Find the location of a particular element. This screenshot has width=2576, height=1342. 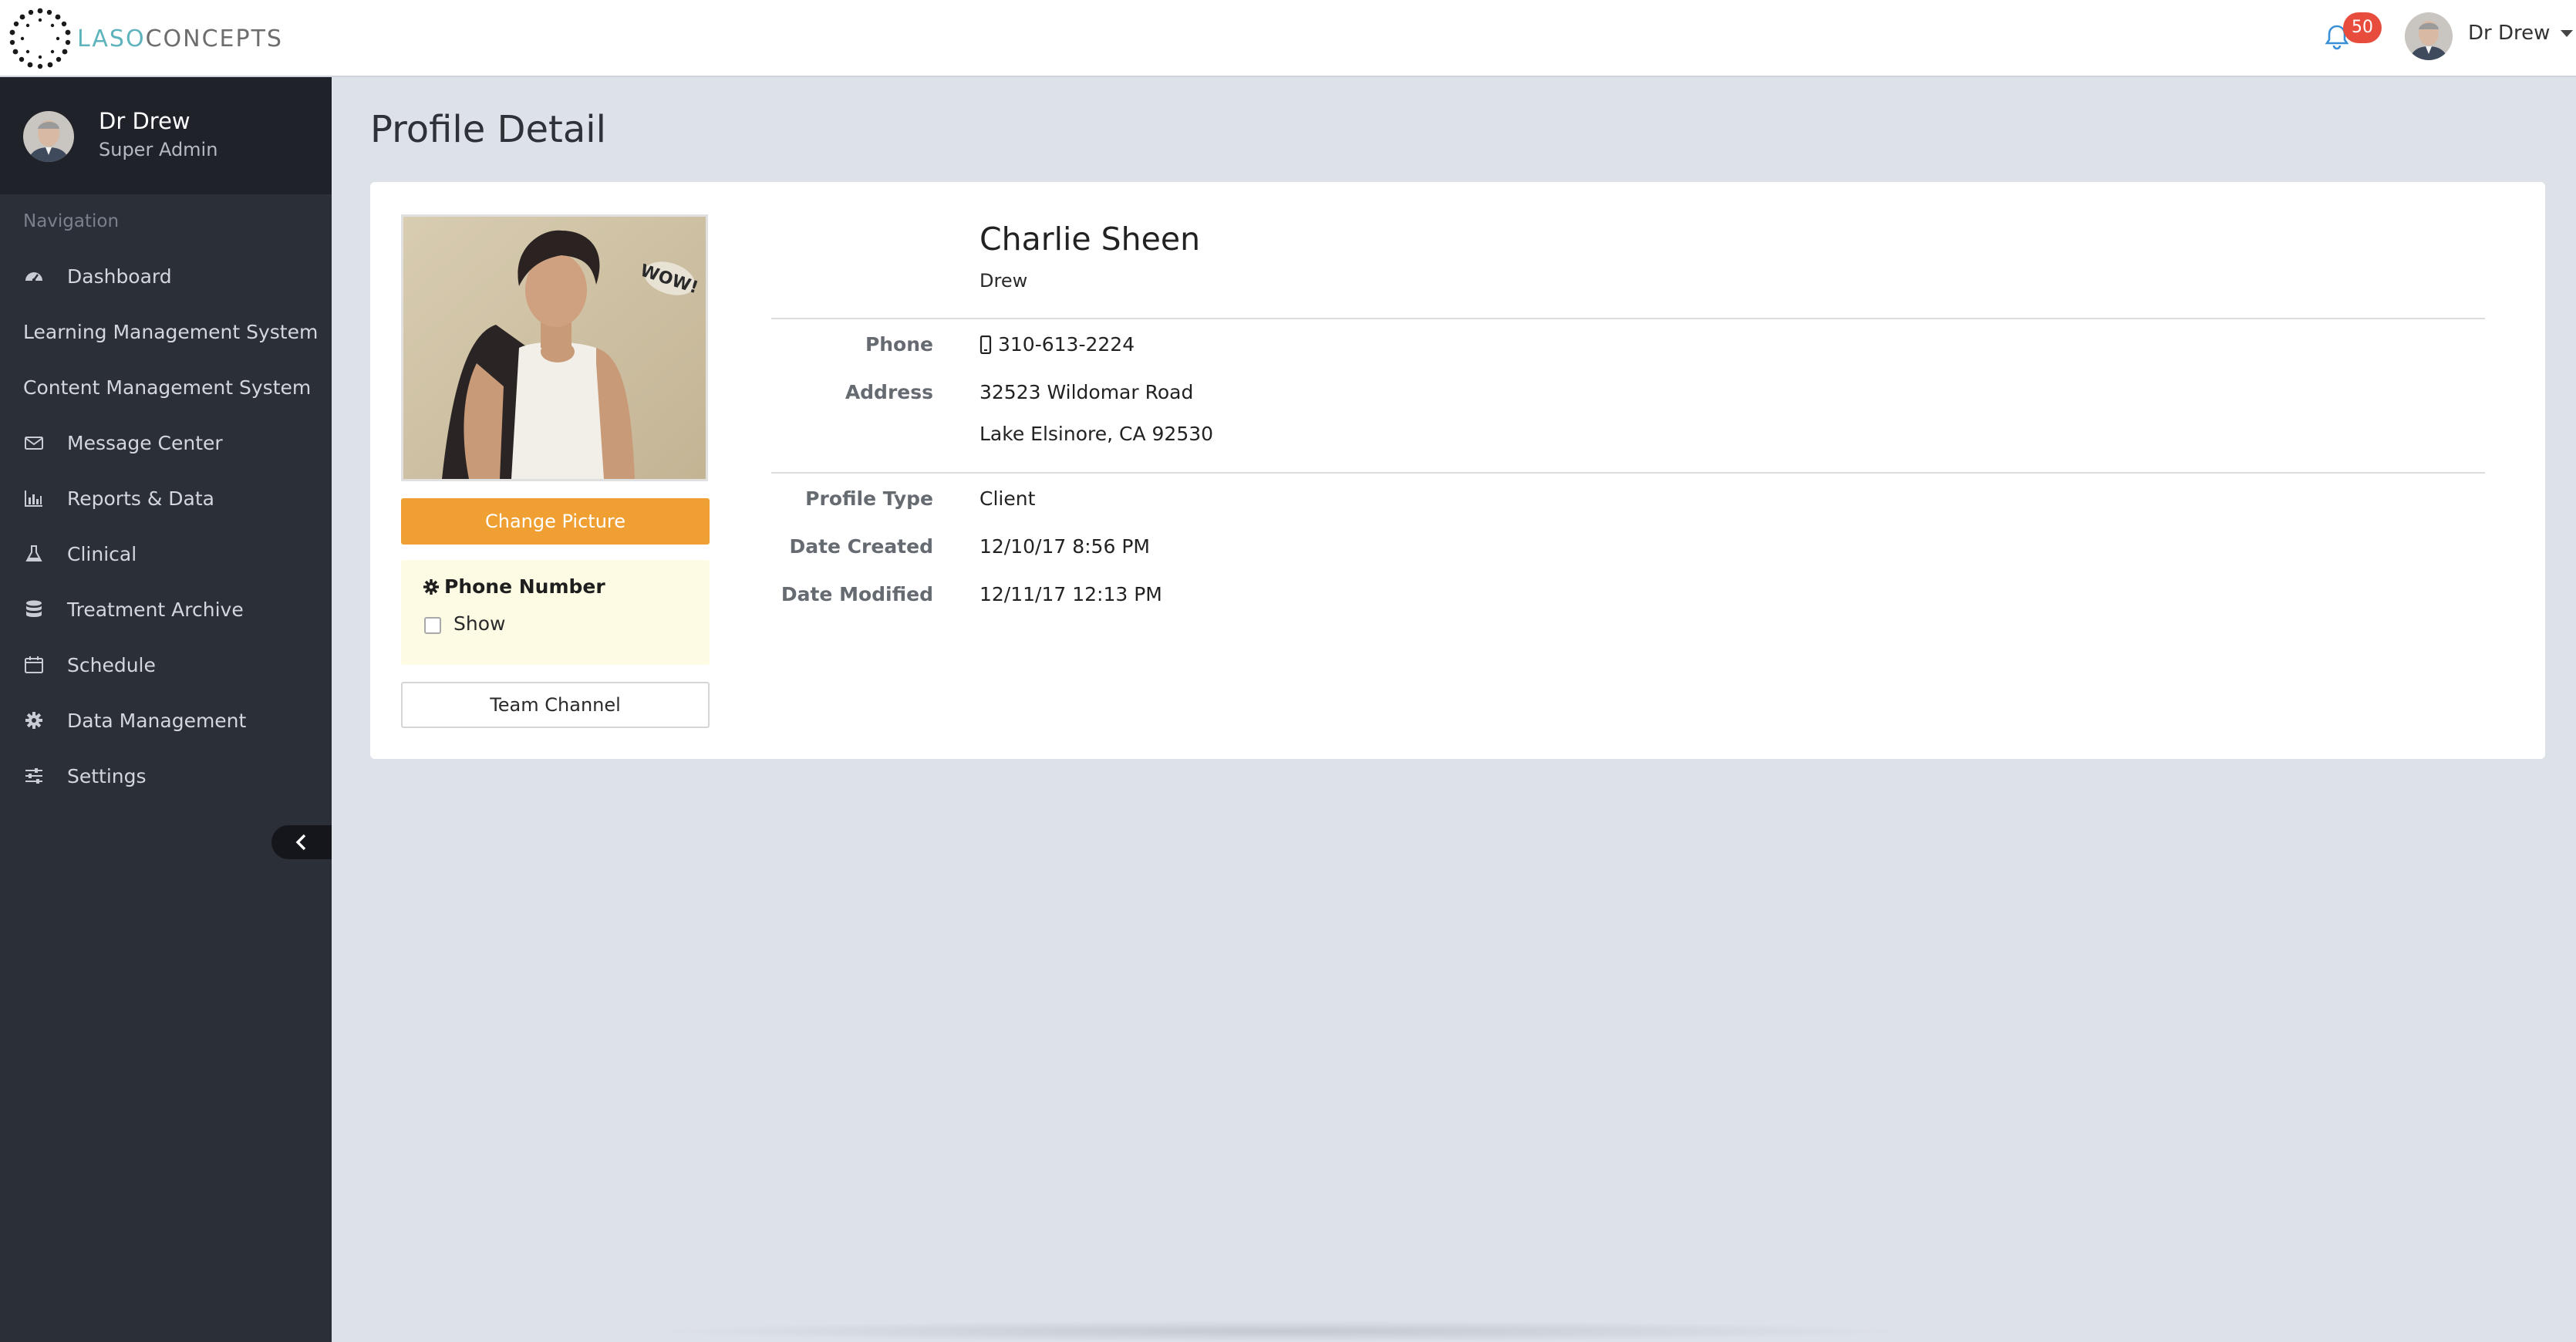

sidebar-item-clinical: Clinical is located at coordinates (166, 554).